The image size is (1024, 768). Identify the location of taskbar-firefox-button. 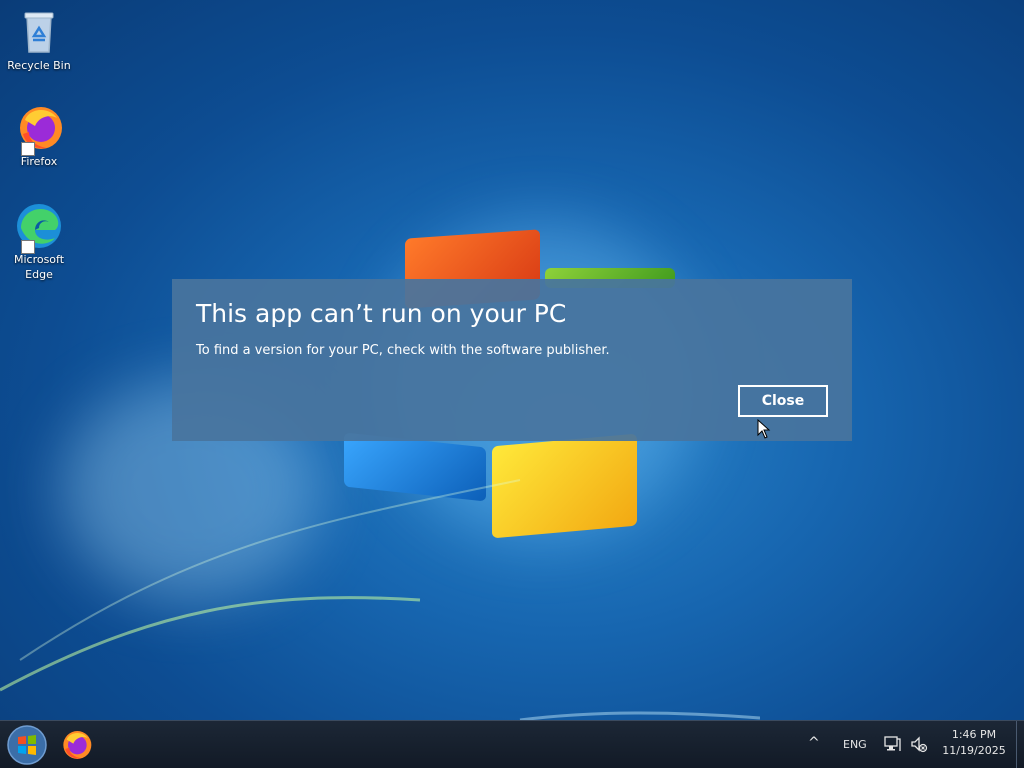
(76, 745).